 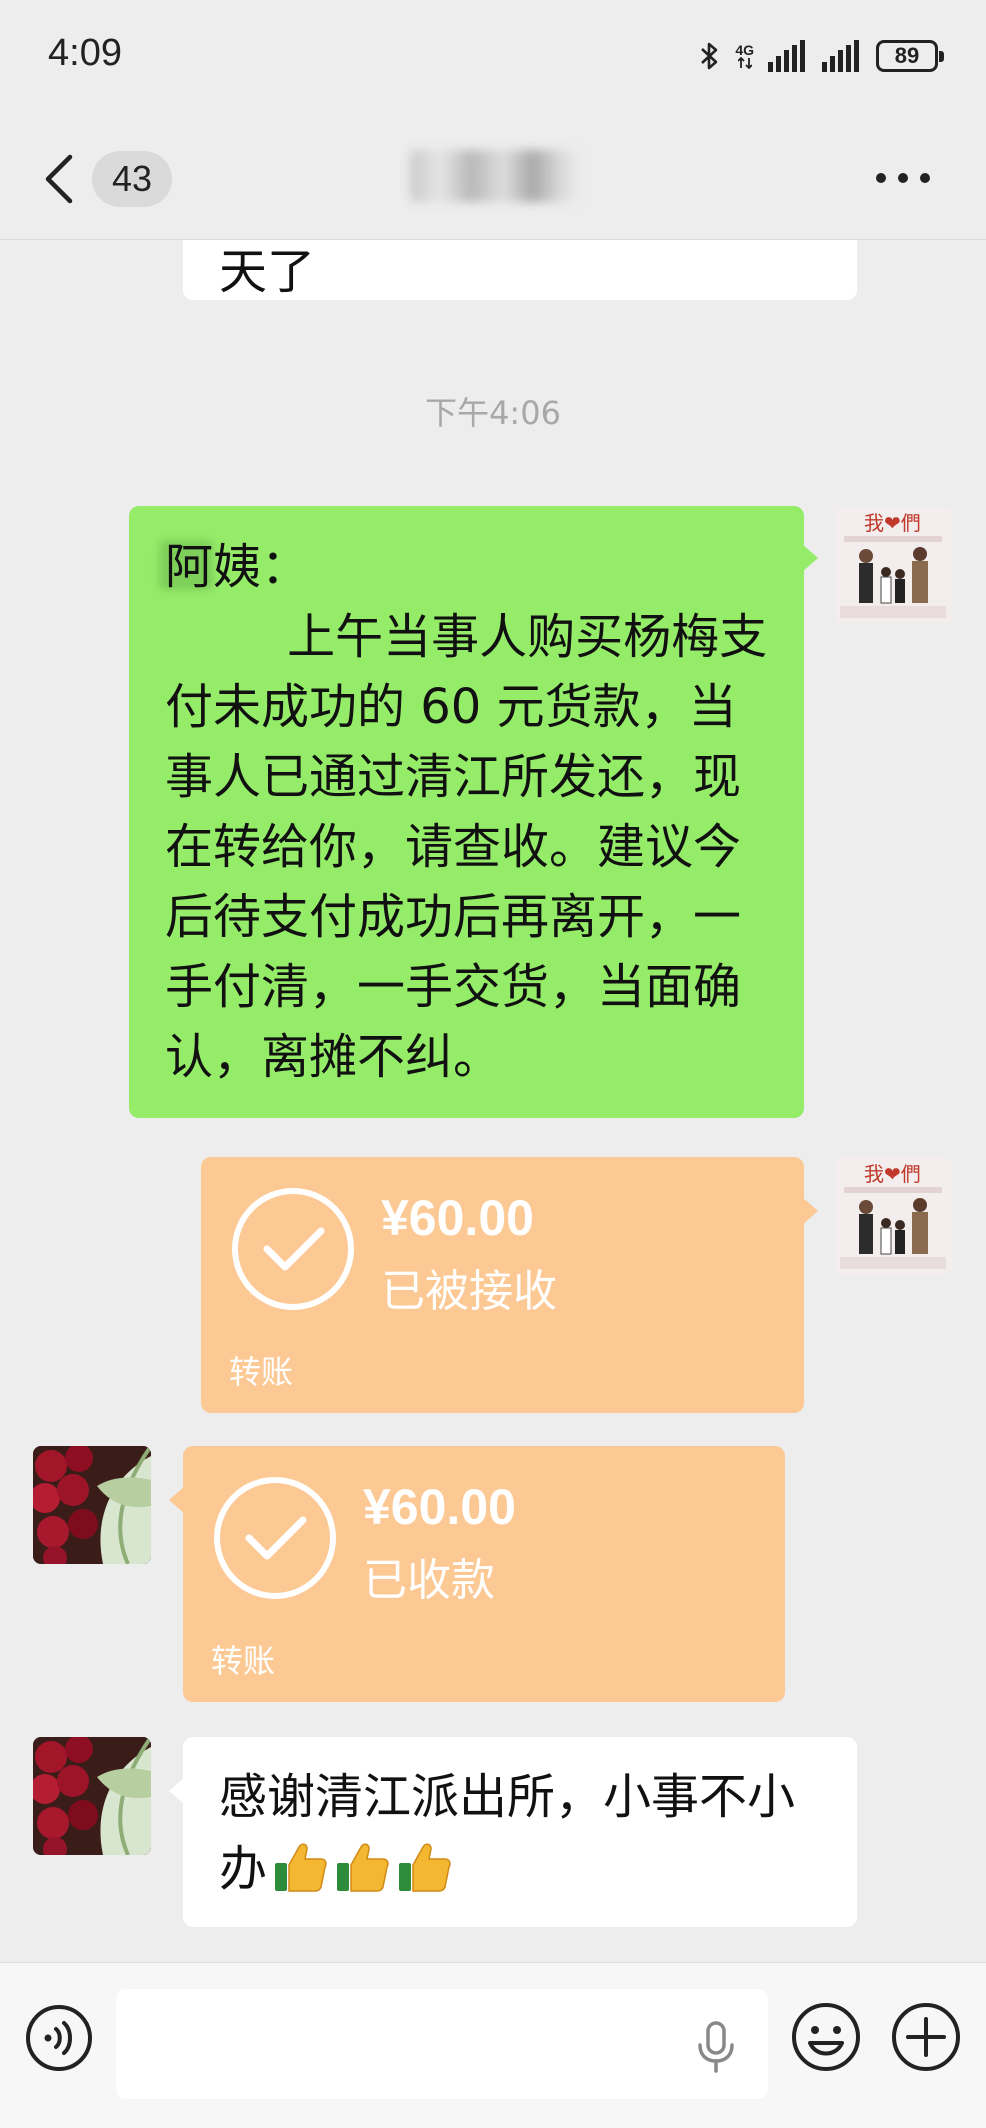 I want to click on signal-icon-sim2, so click(x=840, y=56).